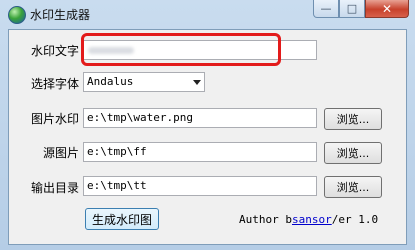  What do you see at coordinates (17, 15) in the screenshot?
I see `app-globe-icon` at bounding box center [17, 15].